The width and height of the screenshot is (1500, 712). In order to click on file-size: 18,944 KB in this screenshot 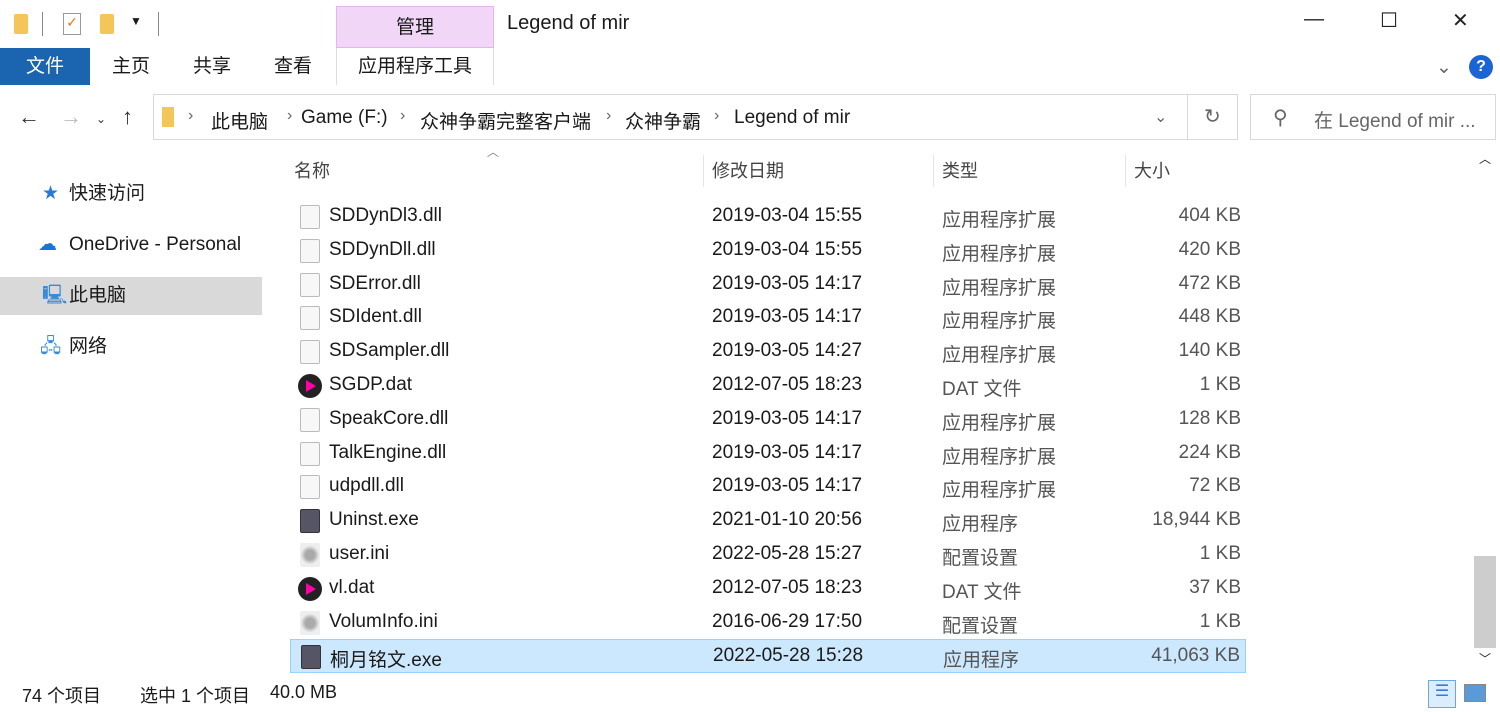, I will do `click(1196, 520)`.